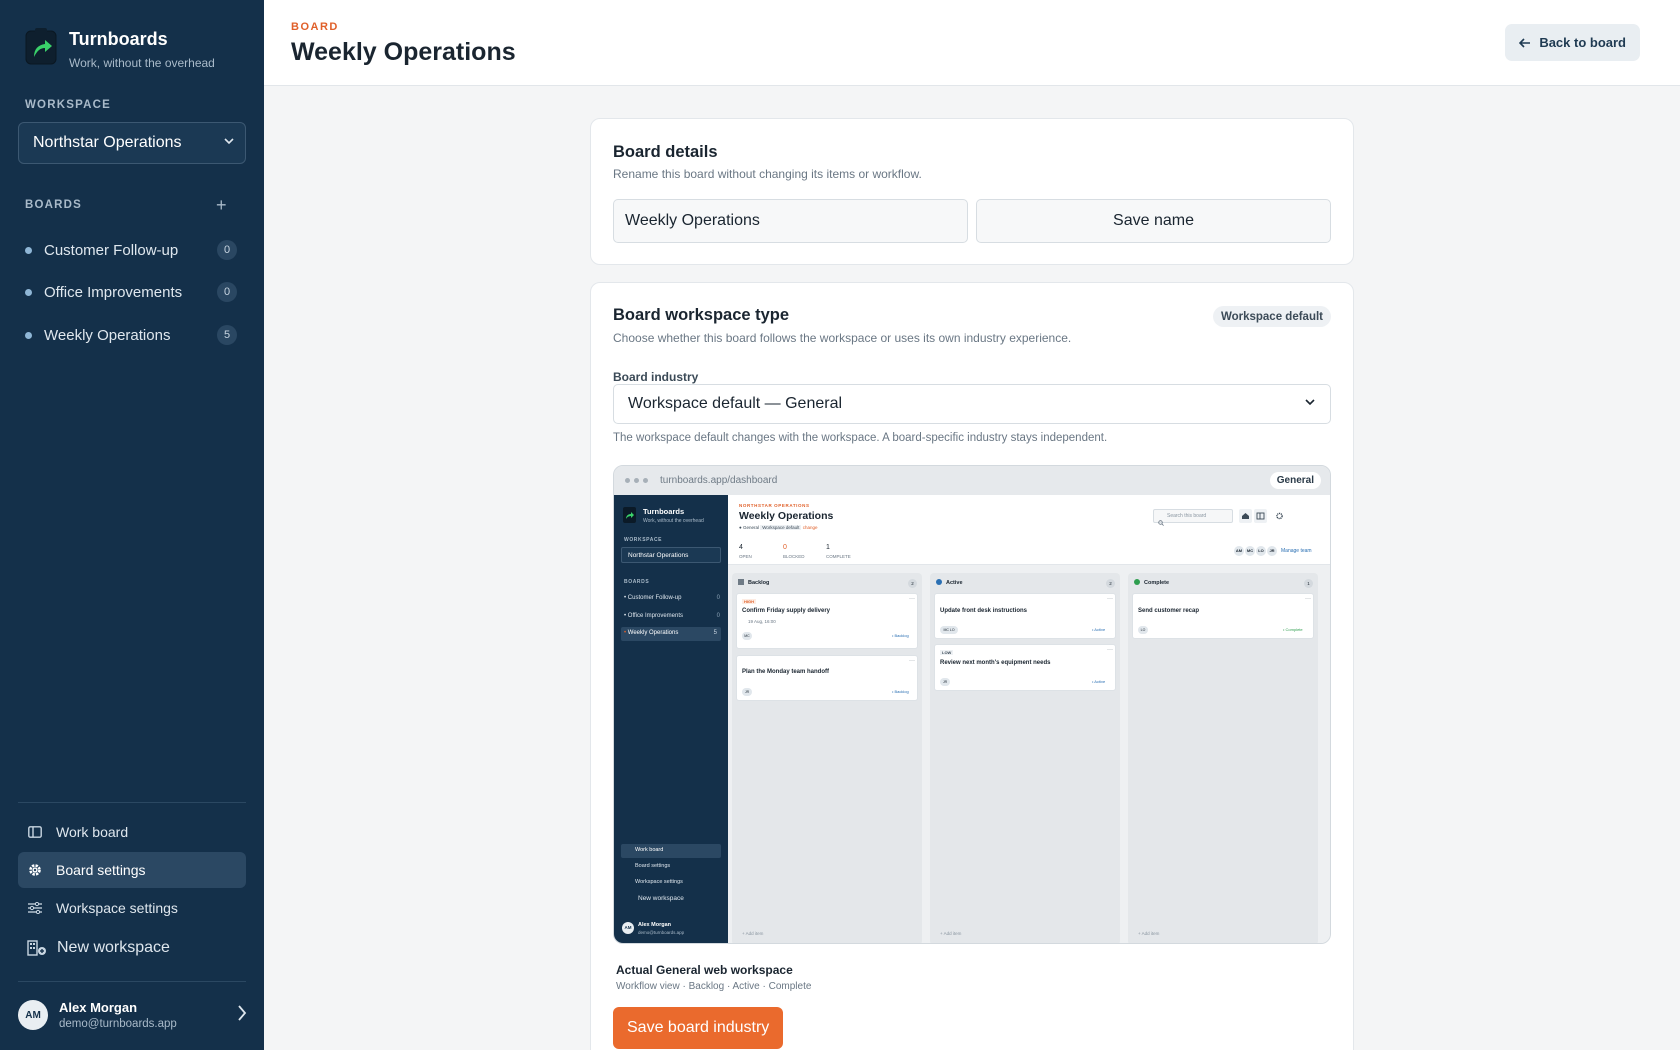 The width and height of the screenshot is (1680, 1050). I want to click on back-to-board-button: Back to board, so click(1572, 42).